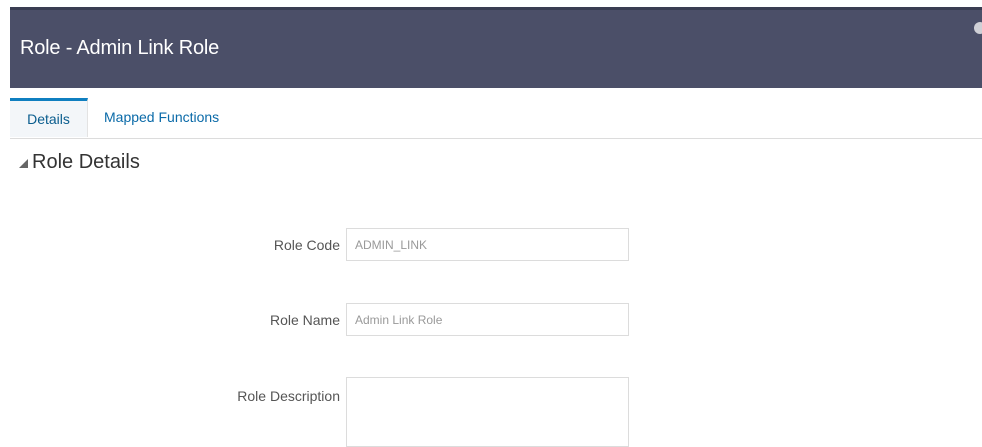 This screenshot has height=447, width=982. I want to click on section-title: Role Details, so click(86, 162).